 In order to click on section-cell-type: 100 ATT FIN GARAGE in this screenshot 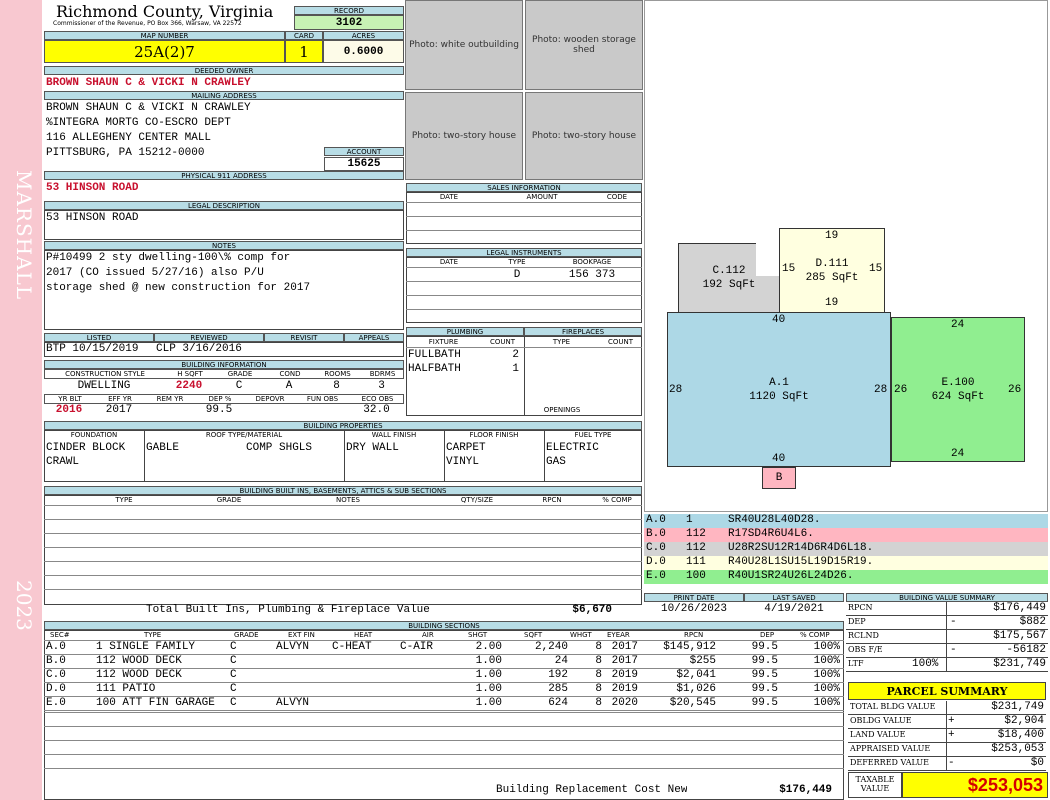, I will do `click(155, 703)`.